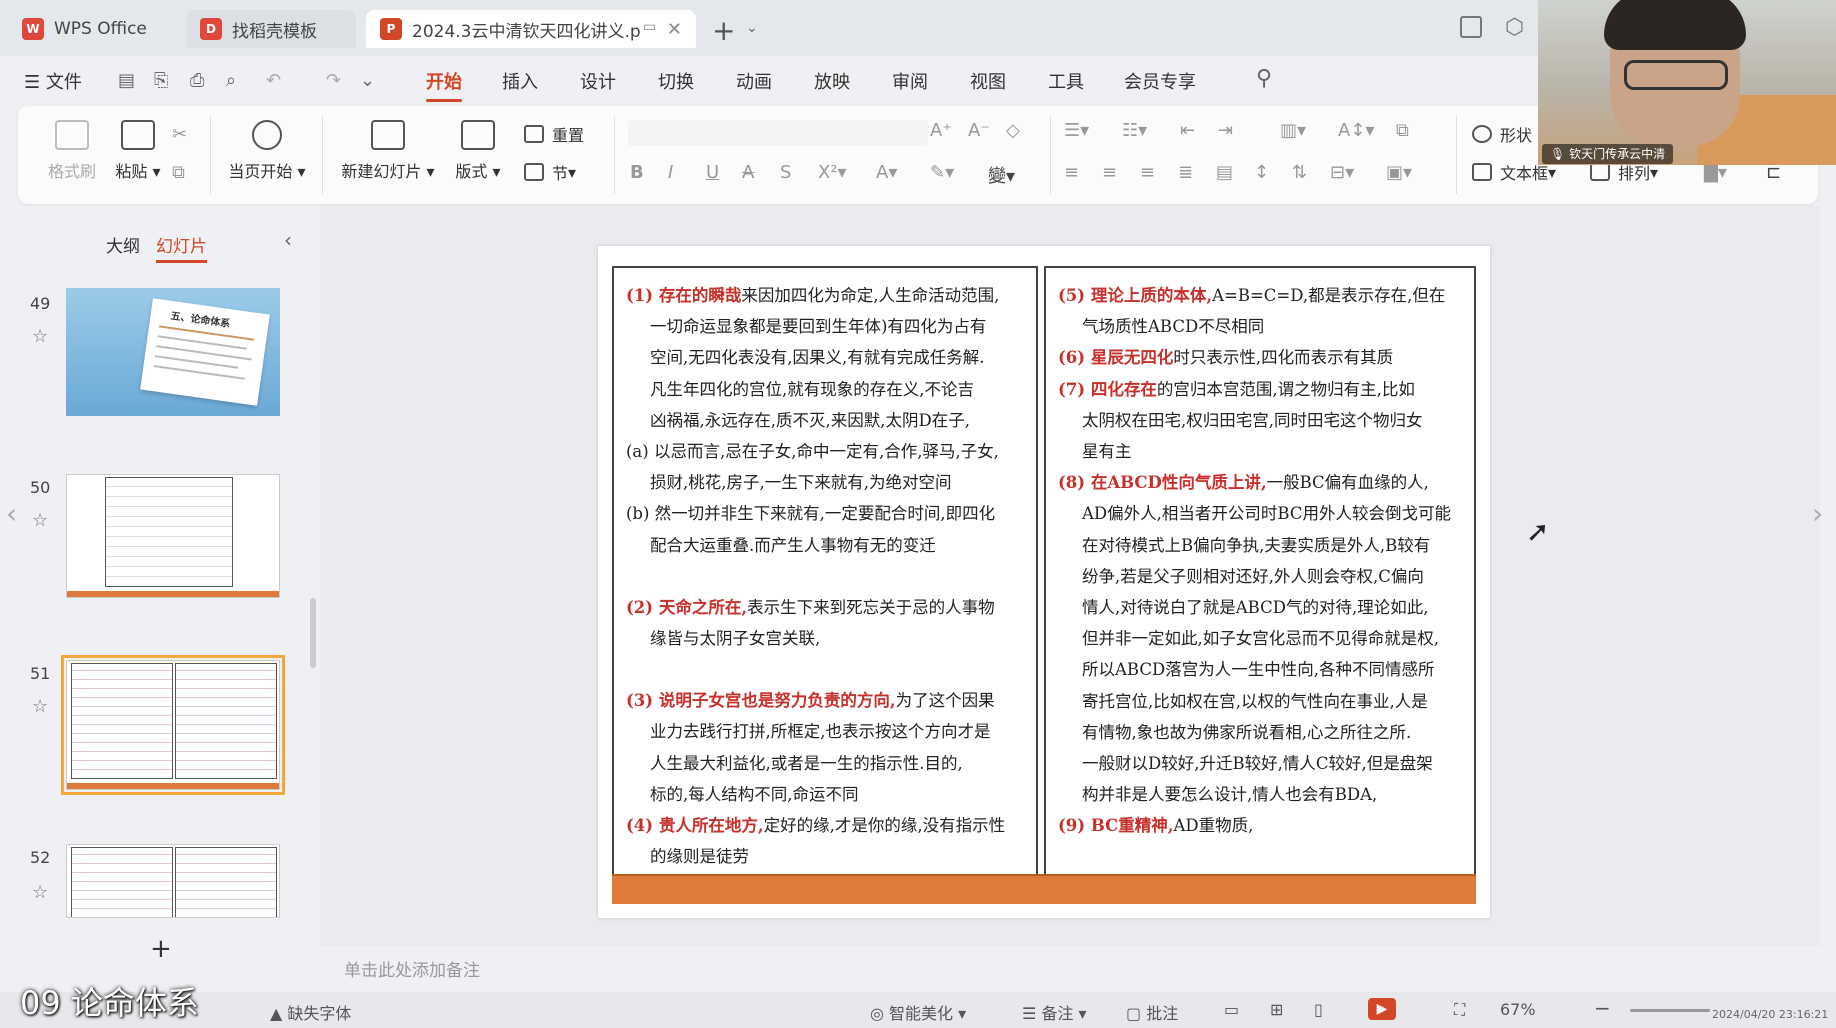 Image resolution: width=1836 pixels, height=1028 pixels. What do you see at coordinates (942, 172) in the screenshot?
I see `highlight-icon: ✎▾` at bounding box center [942, 172].